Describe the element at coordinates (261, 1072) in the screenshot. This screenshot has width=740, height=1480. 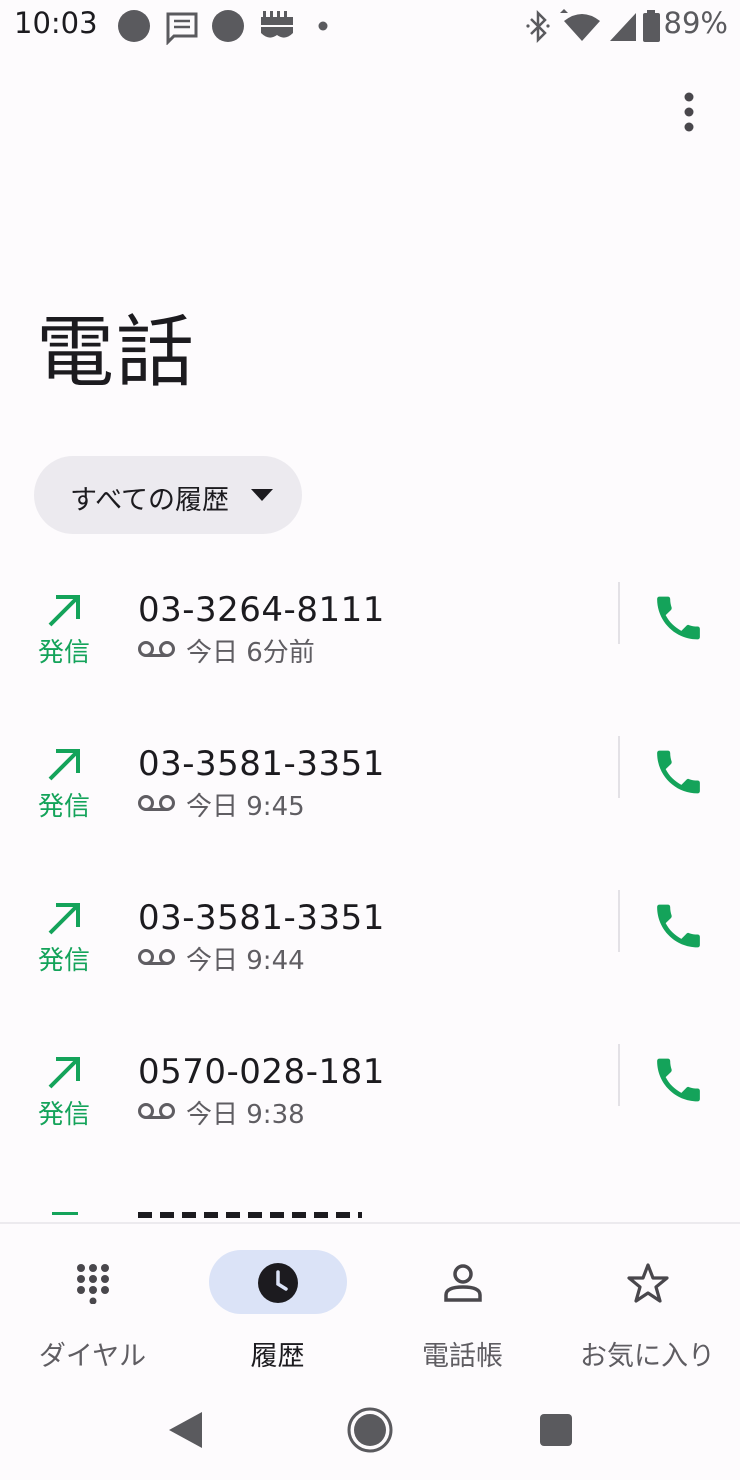
I see `phone-number: 0570-028-181` at that location.